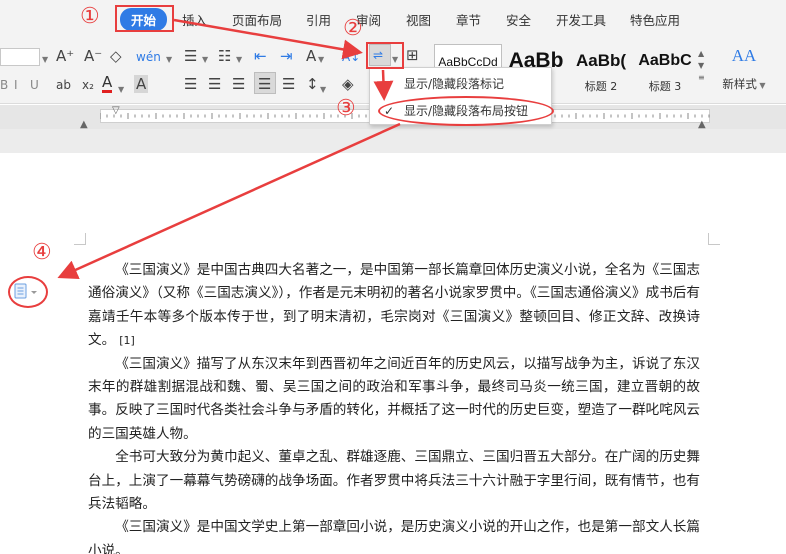 The image size is (786, 554). Describe the element at coordinates (224, 56) in the screenshot. I see `numbered-list-icon: ☷` at that location.